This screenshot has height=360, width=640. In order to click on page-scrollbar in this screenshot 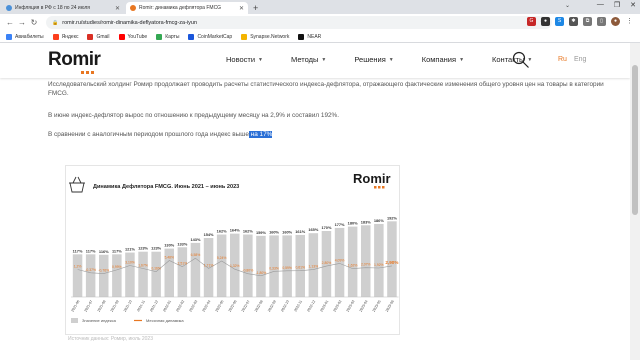, I will do `click(635, 201)`.